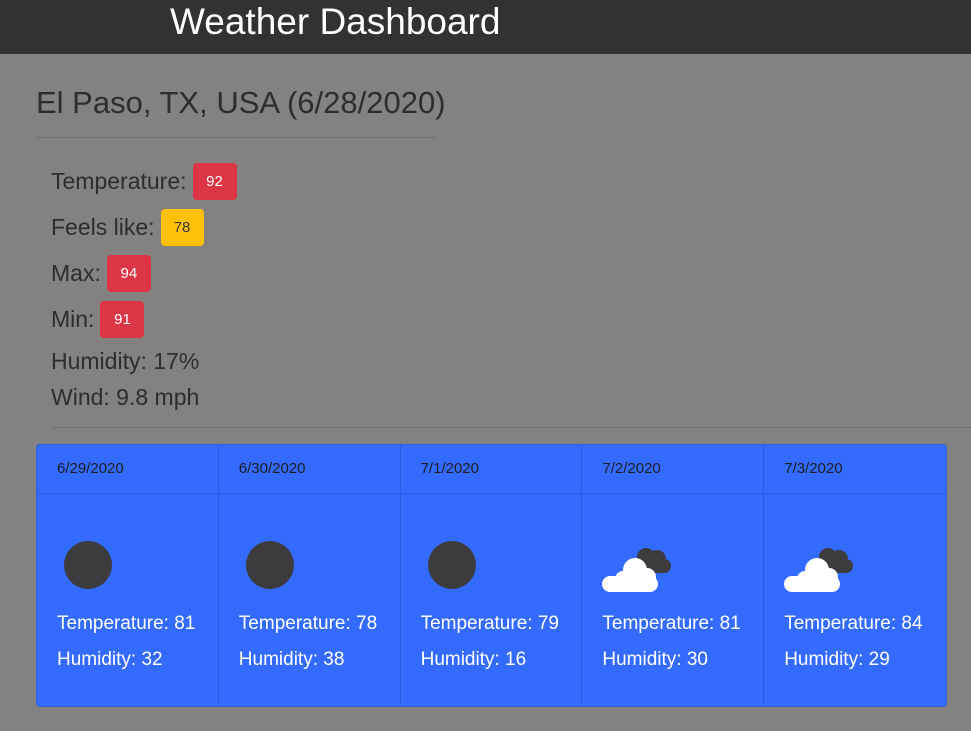  What do you see at coordinates (473, 659) in the screenshot?
I see `forecast-humidity: Humidity: 16` at bounding box center [473, 659].